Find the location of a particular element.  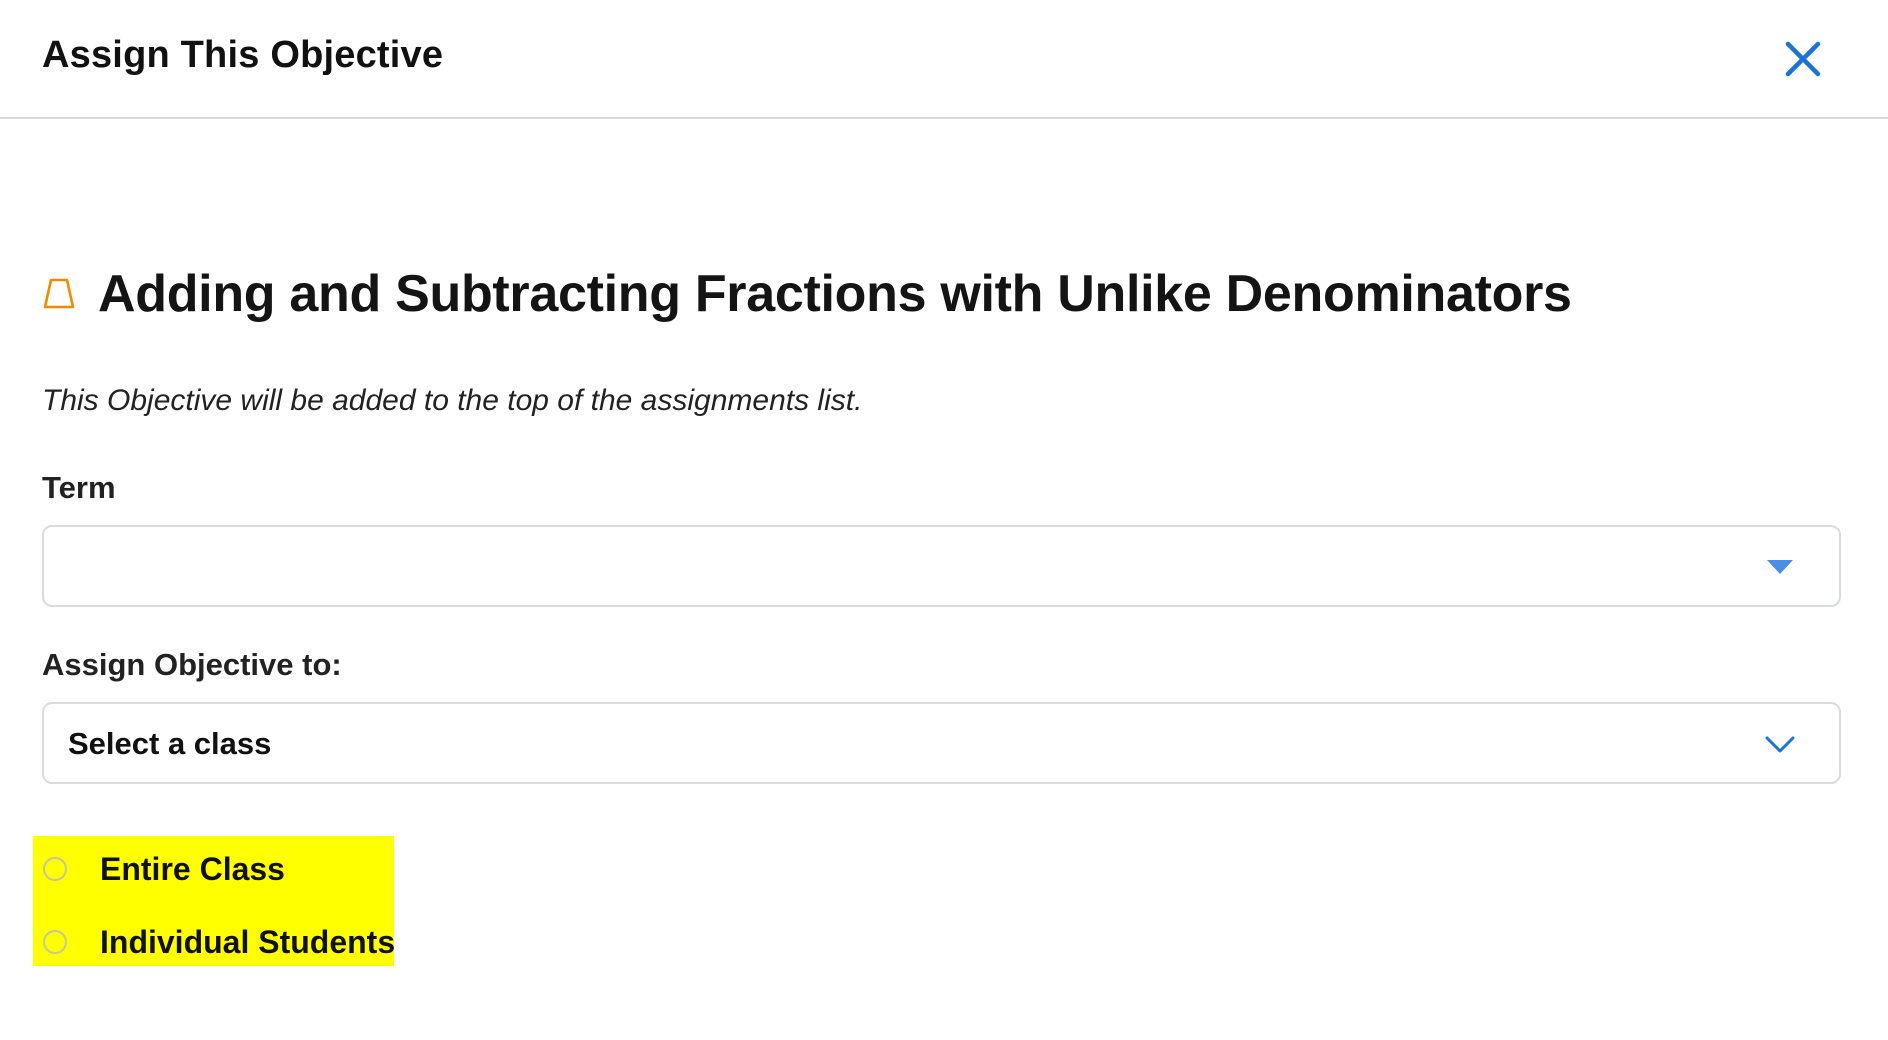

chevron-down-icon is located at coordinates (1780, 744).